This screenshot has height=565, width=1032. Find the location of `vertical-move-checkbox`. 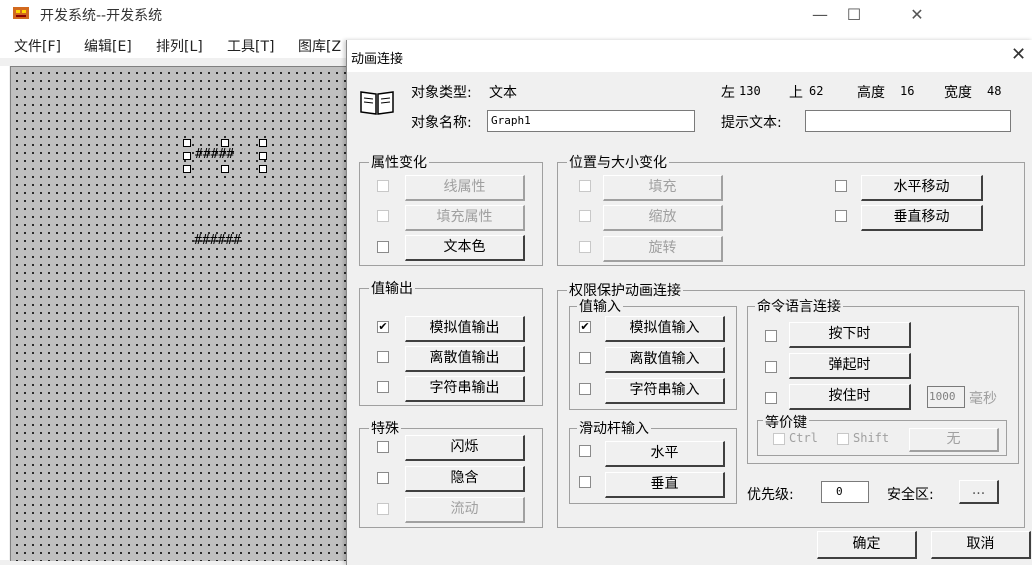

vertical-move-checkbox is located at coordinates (841, 216).